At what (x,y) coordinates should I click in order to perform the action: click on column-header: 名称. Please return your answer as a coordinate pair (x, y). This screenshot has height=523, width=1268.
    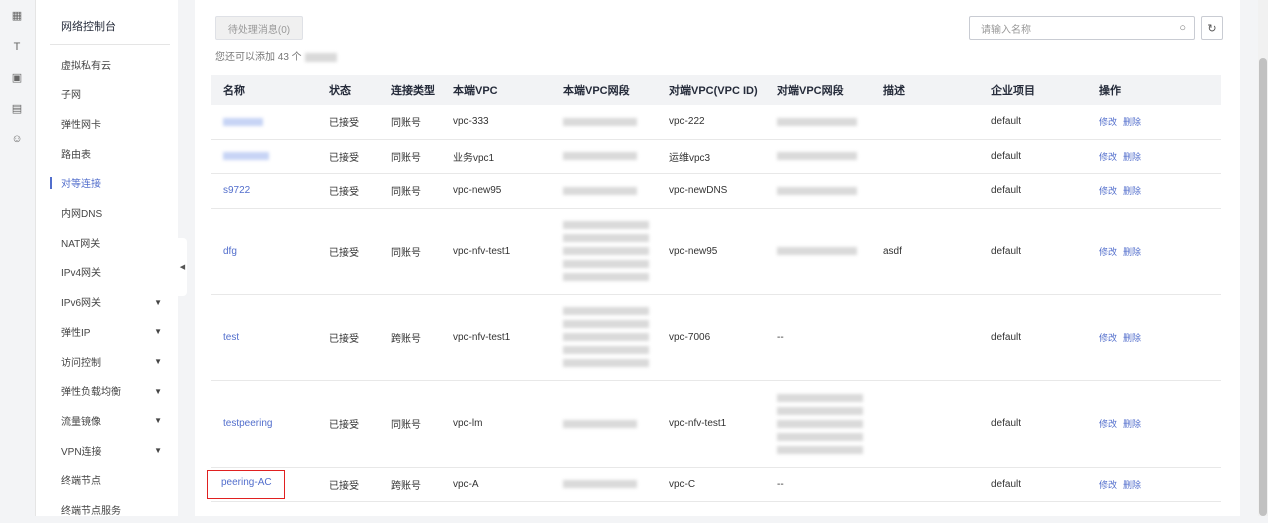
    Looking at the image, I should click on (264, 90).